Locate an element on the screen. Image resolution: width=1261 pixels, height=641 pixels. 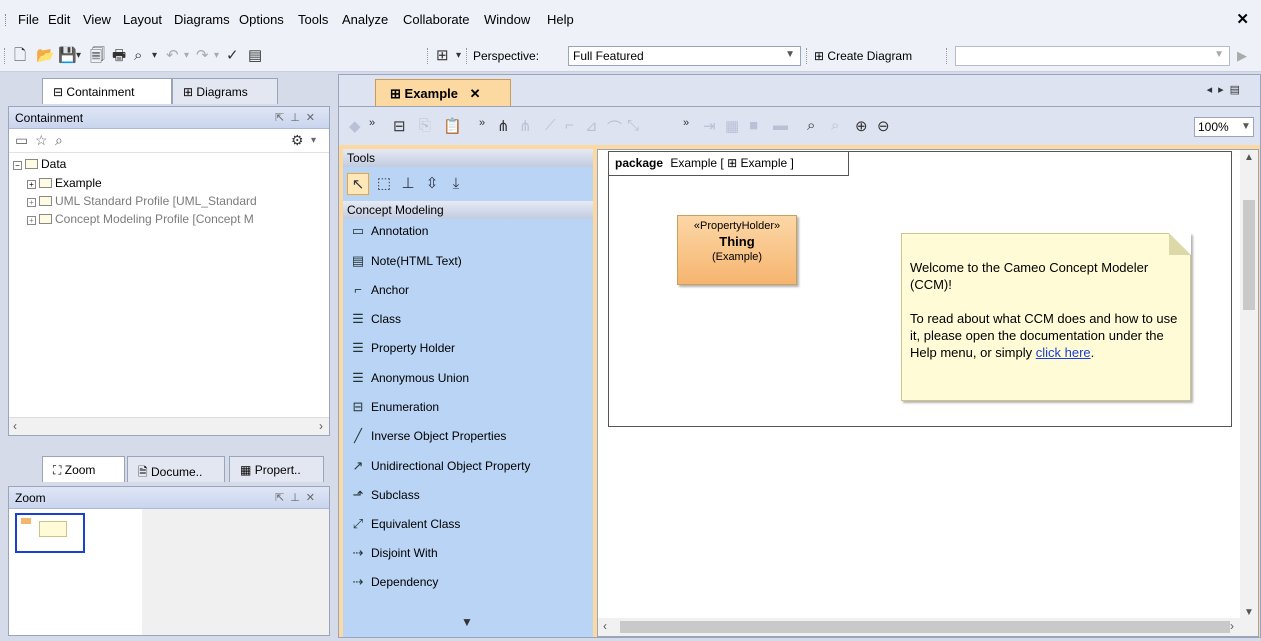
gear-dropdown-icon: ▾ is located at coordinates (313, 140).